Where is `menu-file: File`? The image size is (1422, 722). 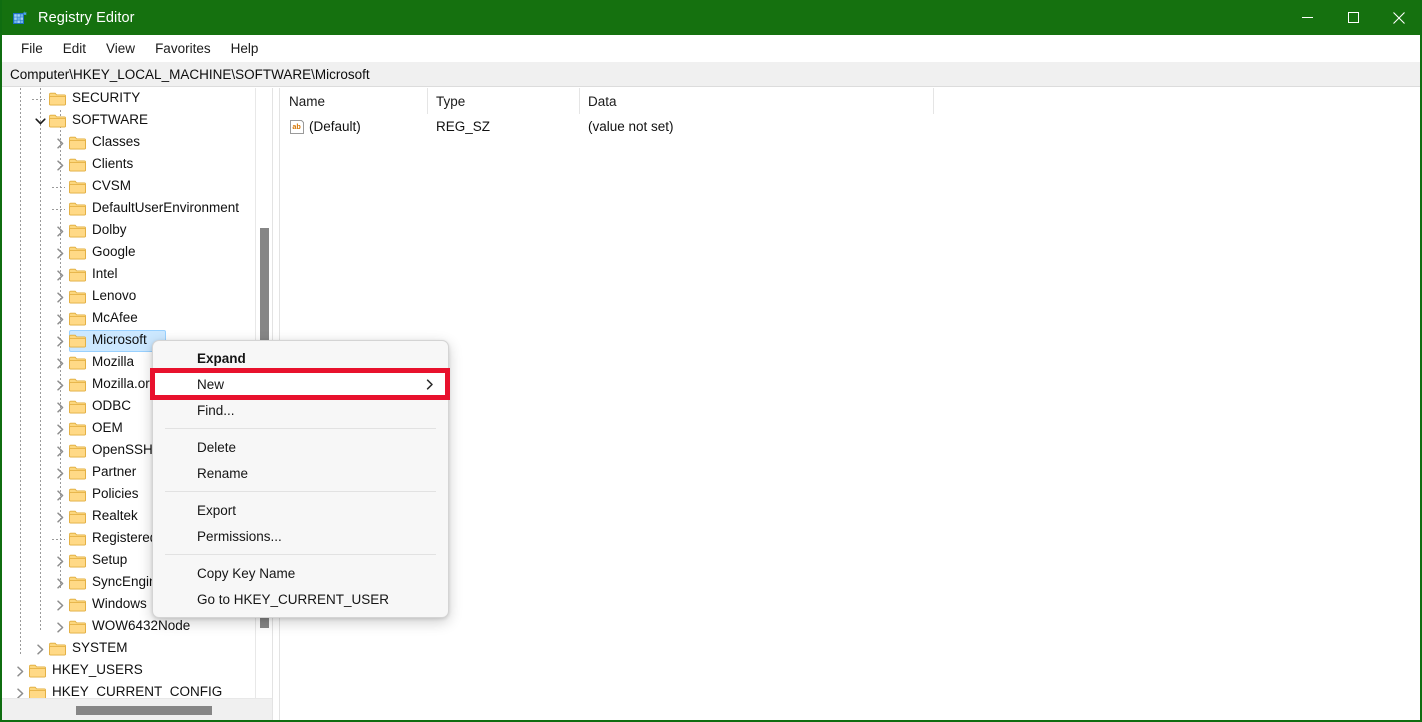
menu-file: File is located at coordinates (32, 49).